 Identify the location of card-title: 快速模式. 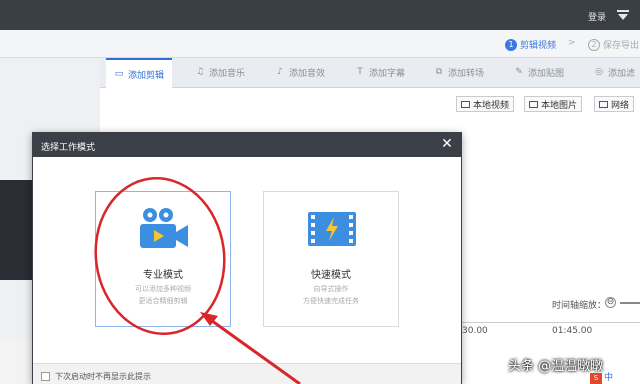
(331, 275).